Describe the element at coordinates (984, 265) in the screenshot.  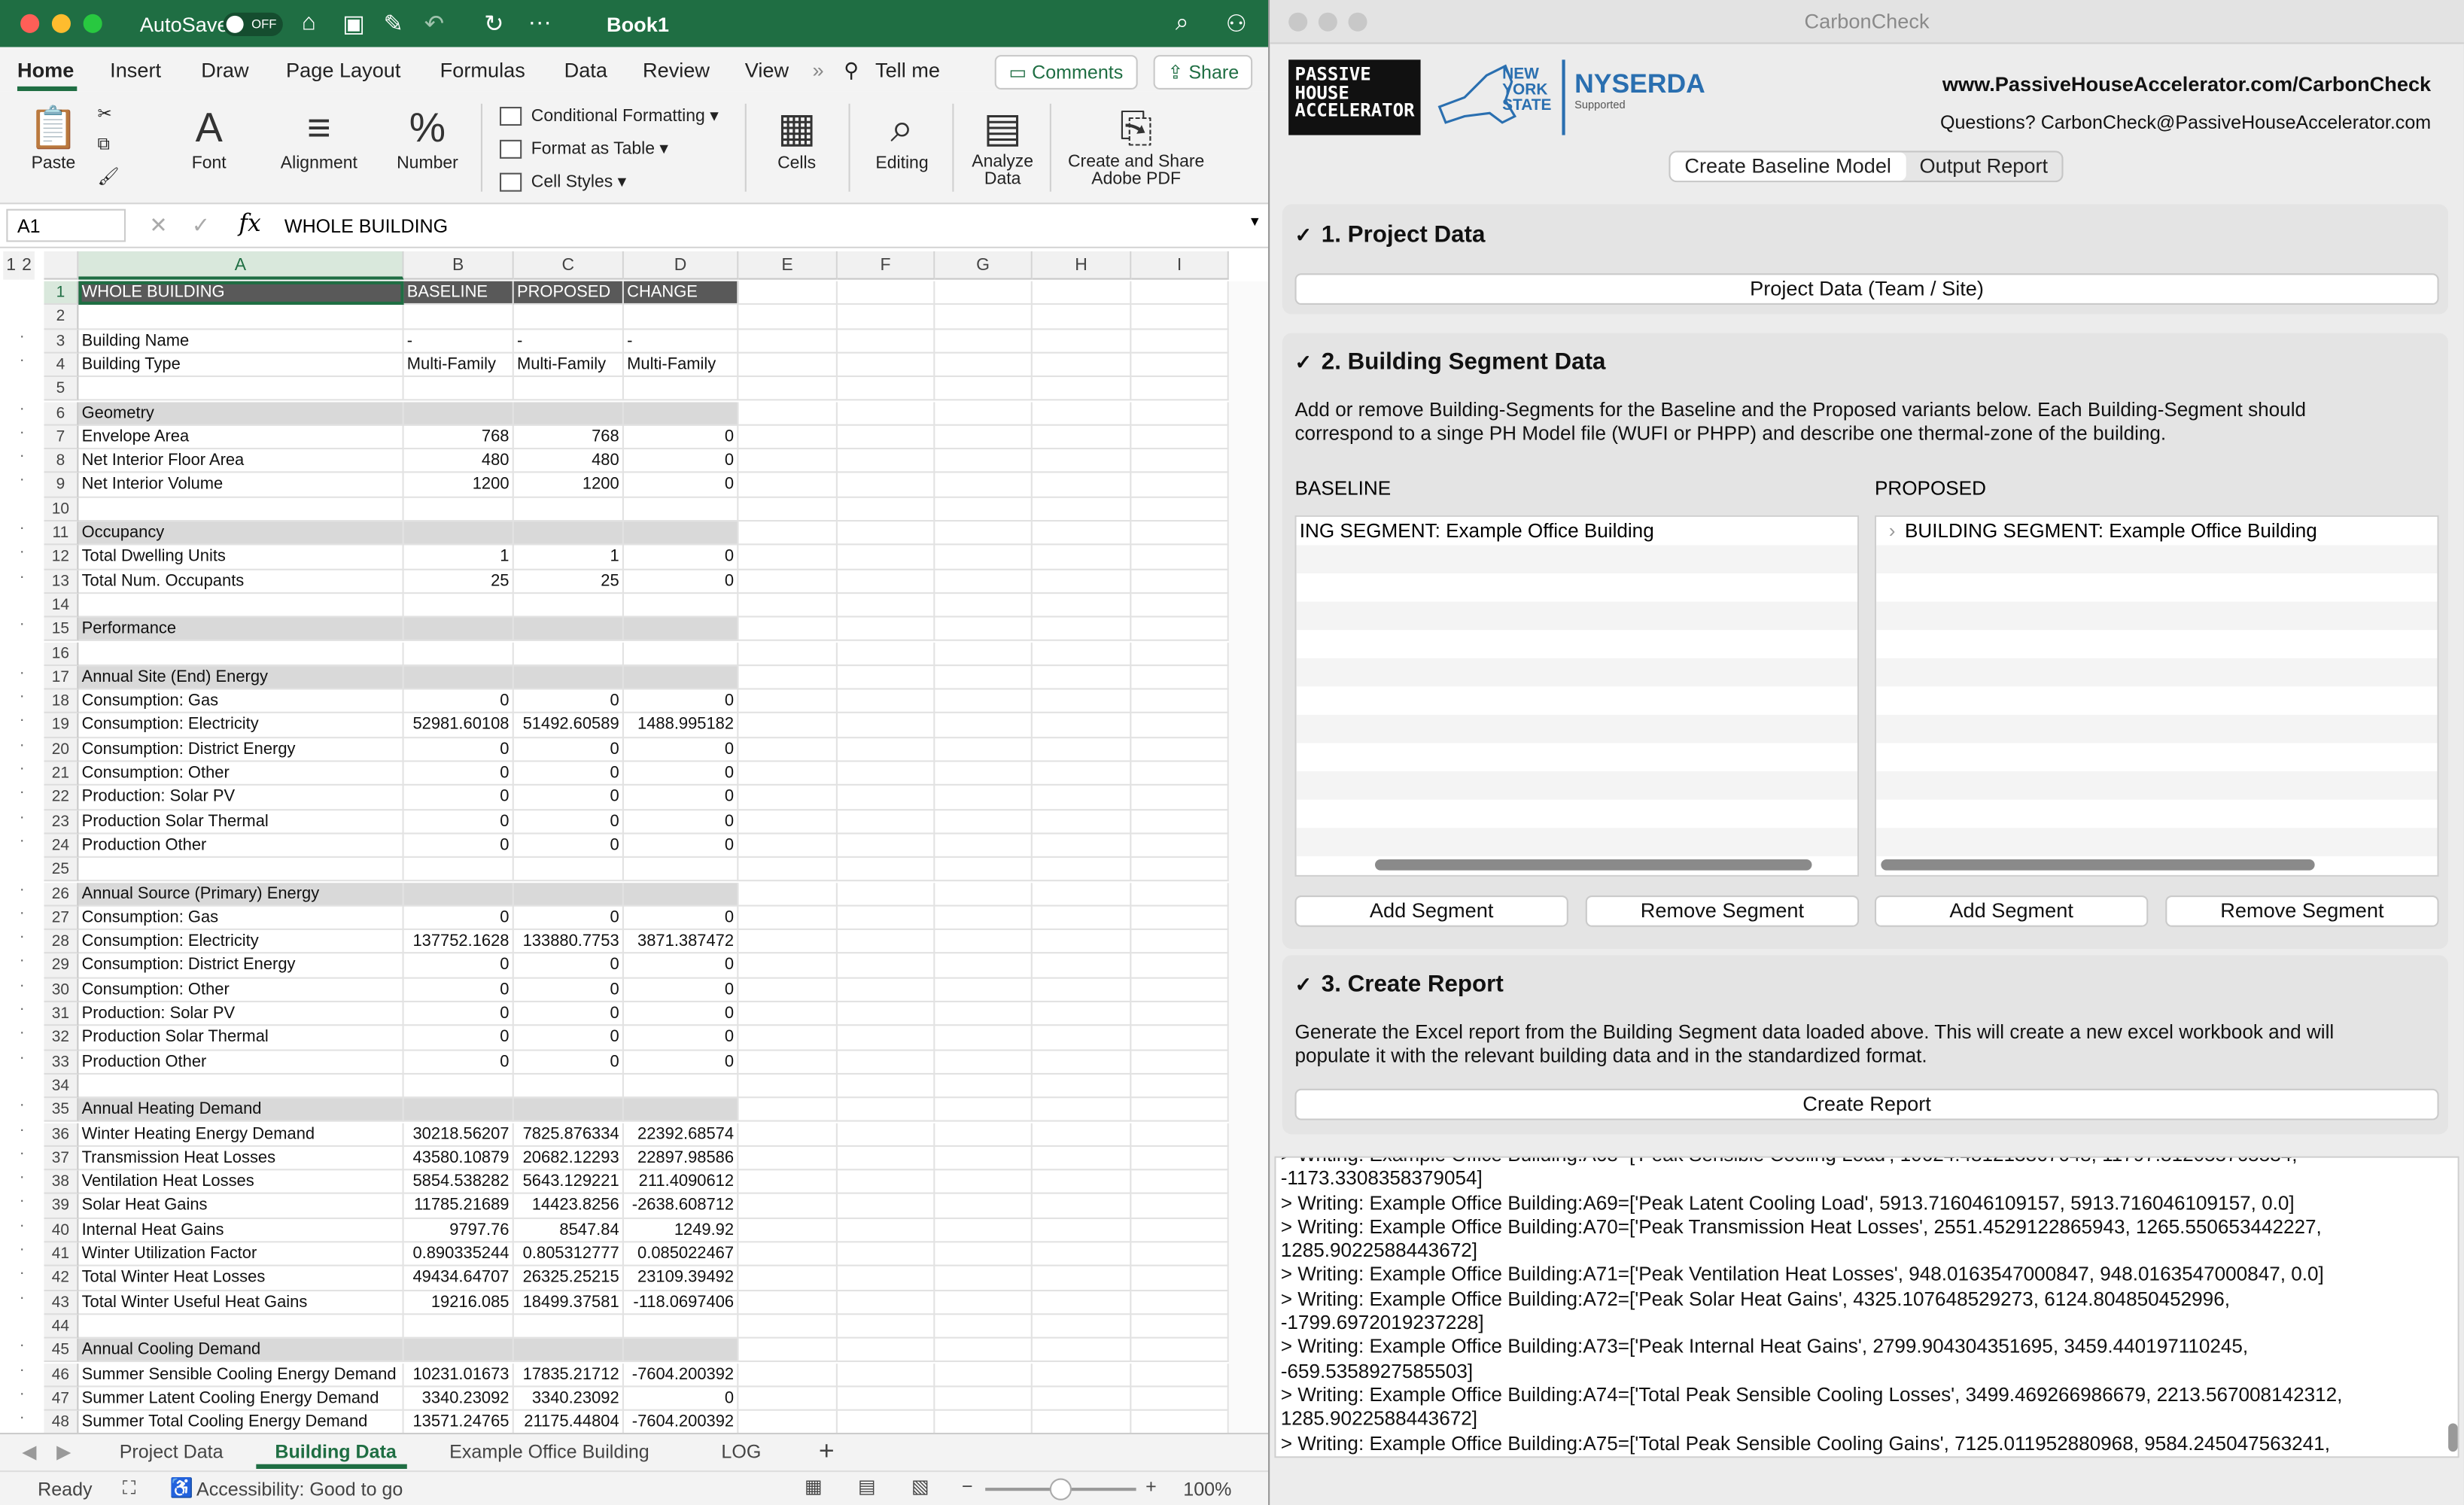
I see `column-header-g: G` at that location.